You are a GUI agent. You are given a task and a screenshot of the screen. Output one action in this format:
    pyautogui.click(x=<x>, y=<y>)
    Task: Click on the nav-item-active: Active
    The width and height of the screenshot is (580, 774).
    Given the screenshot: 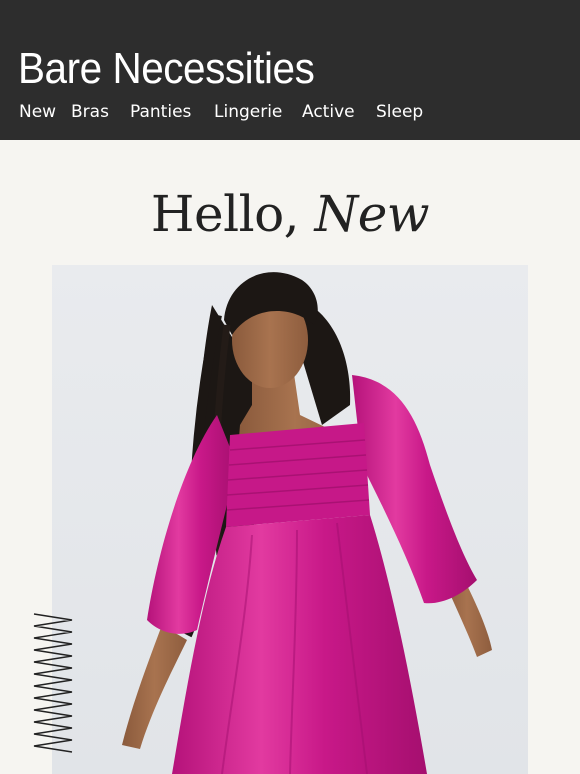 What is the action you would take?
    pyautogui.click(x=328, y=112)
    